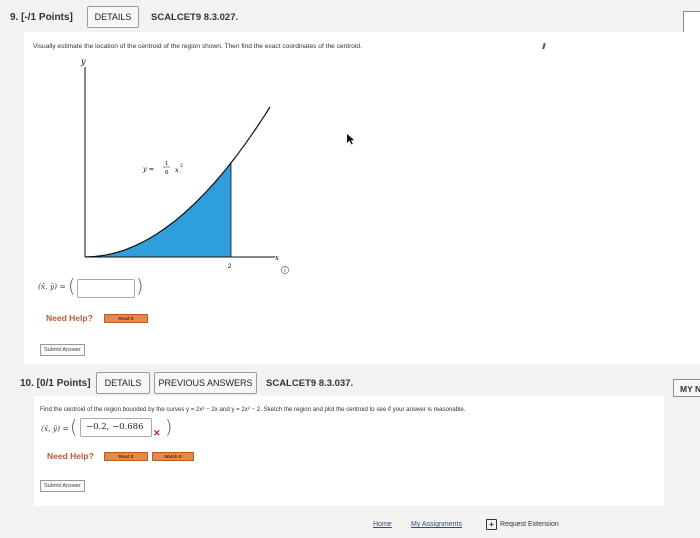 This screenshot has height=538, width=700. What do you see at coordinates (285, 270) in the screenshot?
I see `info-circle-icon` at bounding box center [285, 270].